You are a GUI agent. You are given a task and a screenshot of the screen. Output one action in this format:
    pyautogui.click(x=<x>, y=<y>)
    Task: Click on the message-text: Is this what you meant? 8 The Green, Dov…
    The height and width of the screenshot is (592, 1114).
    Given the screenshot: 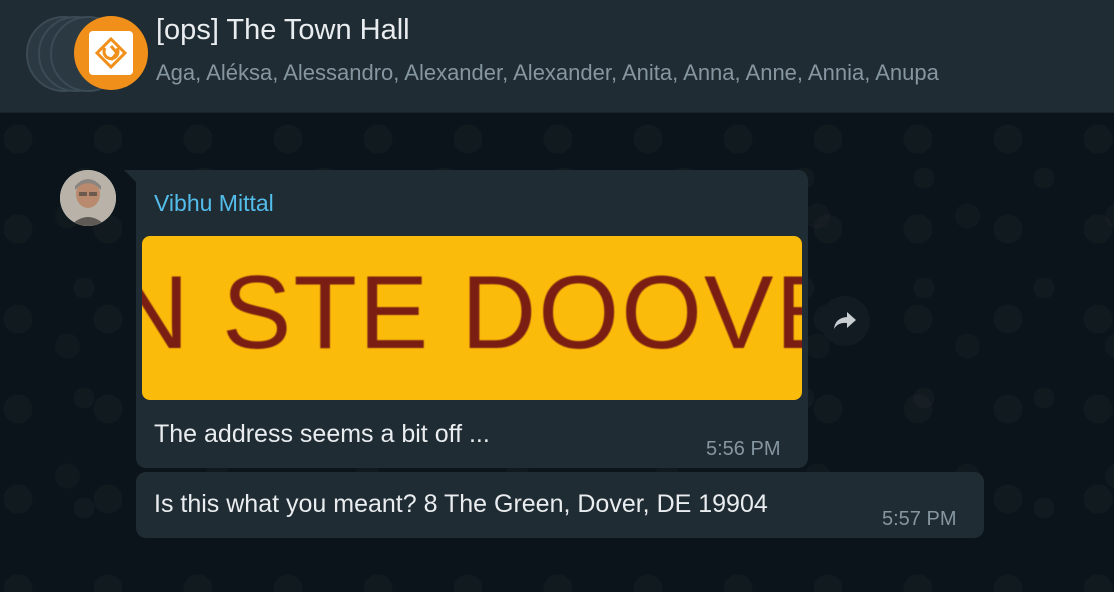 What is the action you would take?
    pyautogui.click(x=461, y=504)
    